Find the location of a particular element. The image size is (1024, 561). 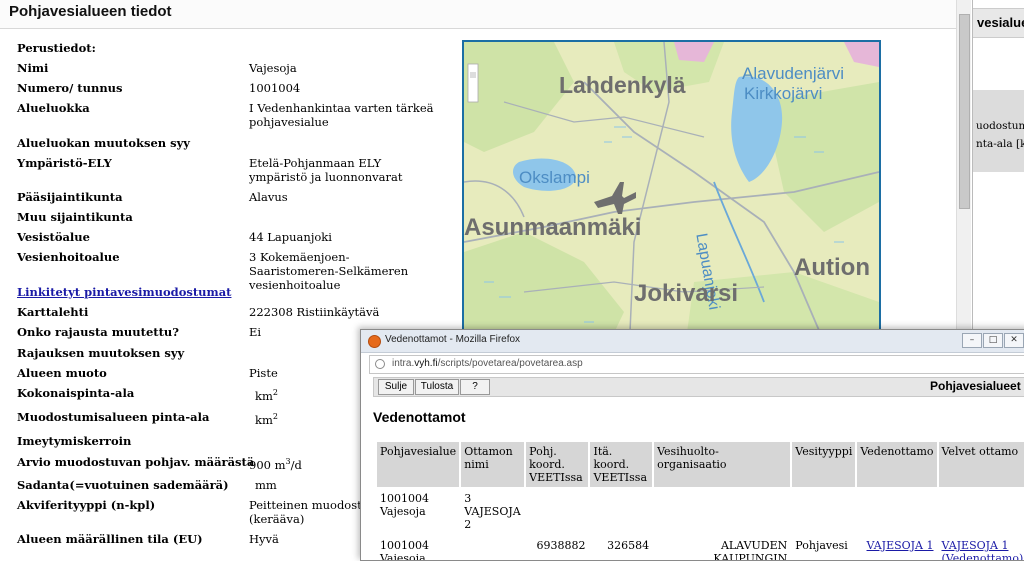

field-label: Alueluokka is located at coordinates (132, 108).